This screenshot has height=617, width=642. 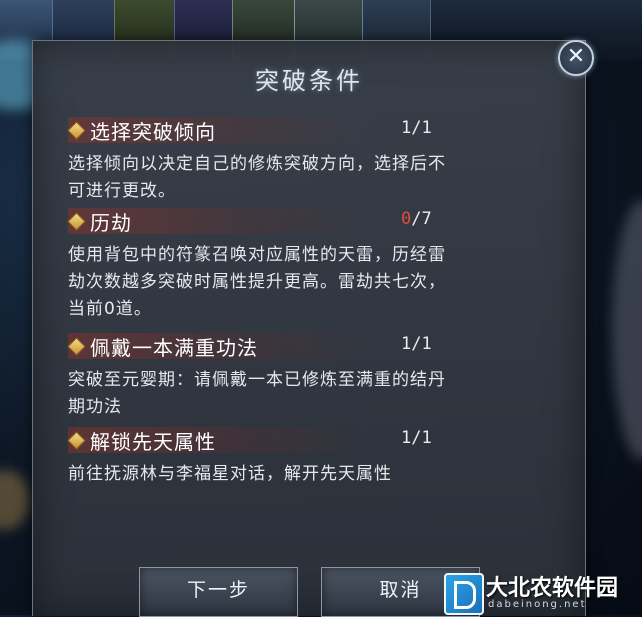 I want to click on condition-progress: 0/7, so click(x=416, y=219).